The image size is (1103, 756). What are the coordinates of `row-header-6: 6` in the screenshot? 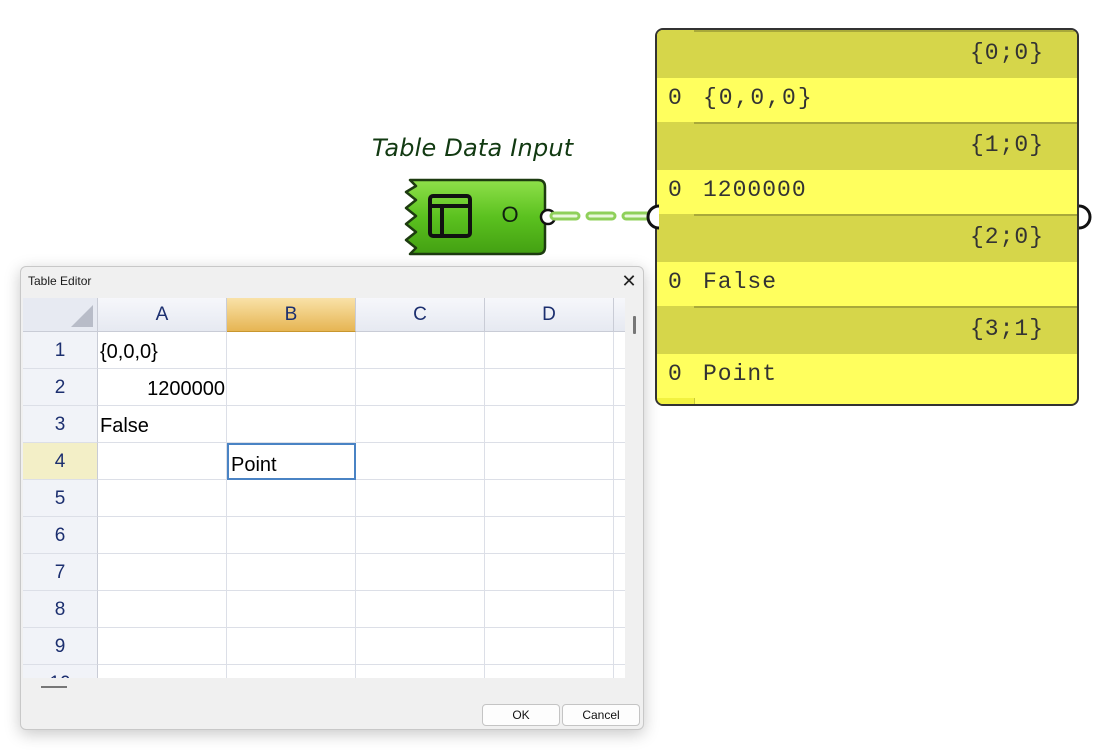 It's located at (60, 535).